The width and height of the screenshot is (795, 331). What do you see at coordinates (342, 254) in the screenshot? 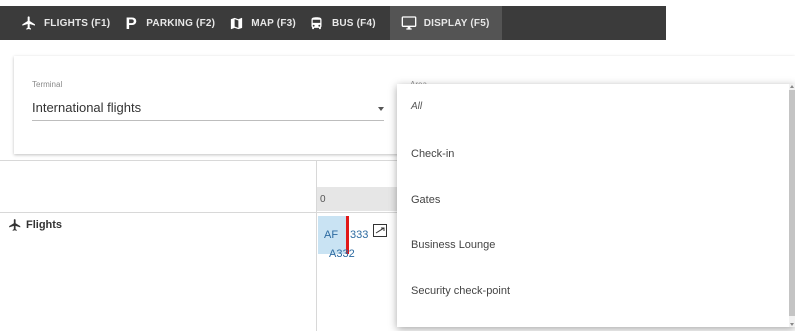
I see `flight-aircraft-type: A332` at bounding box center [342, 254].